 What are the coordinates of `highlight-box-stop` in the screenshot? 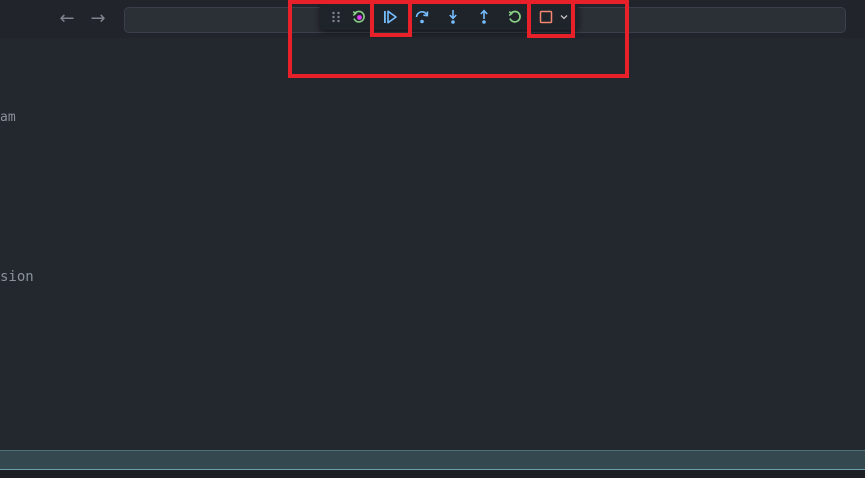 It's located at (551, 19).